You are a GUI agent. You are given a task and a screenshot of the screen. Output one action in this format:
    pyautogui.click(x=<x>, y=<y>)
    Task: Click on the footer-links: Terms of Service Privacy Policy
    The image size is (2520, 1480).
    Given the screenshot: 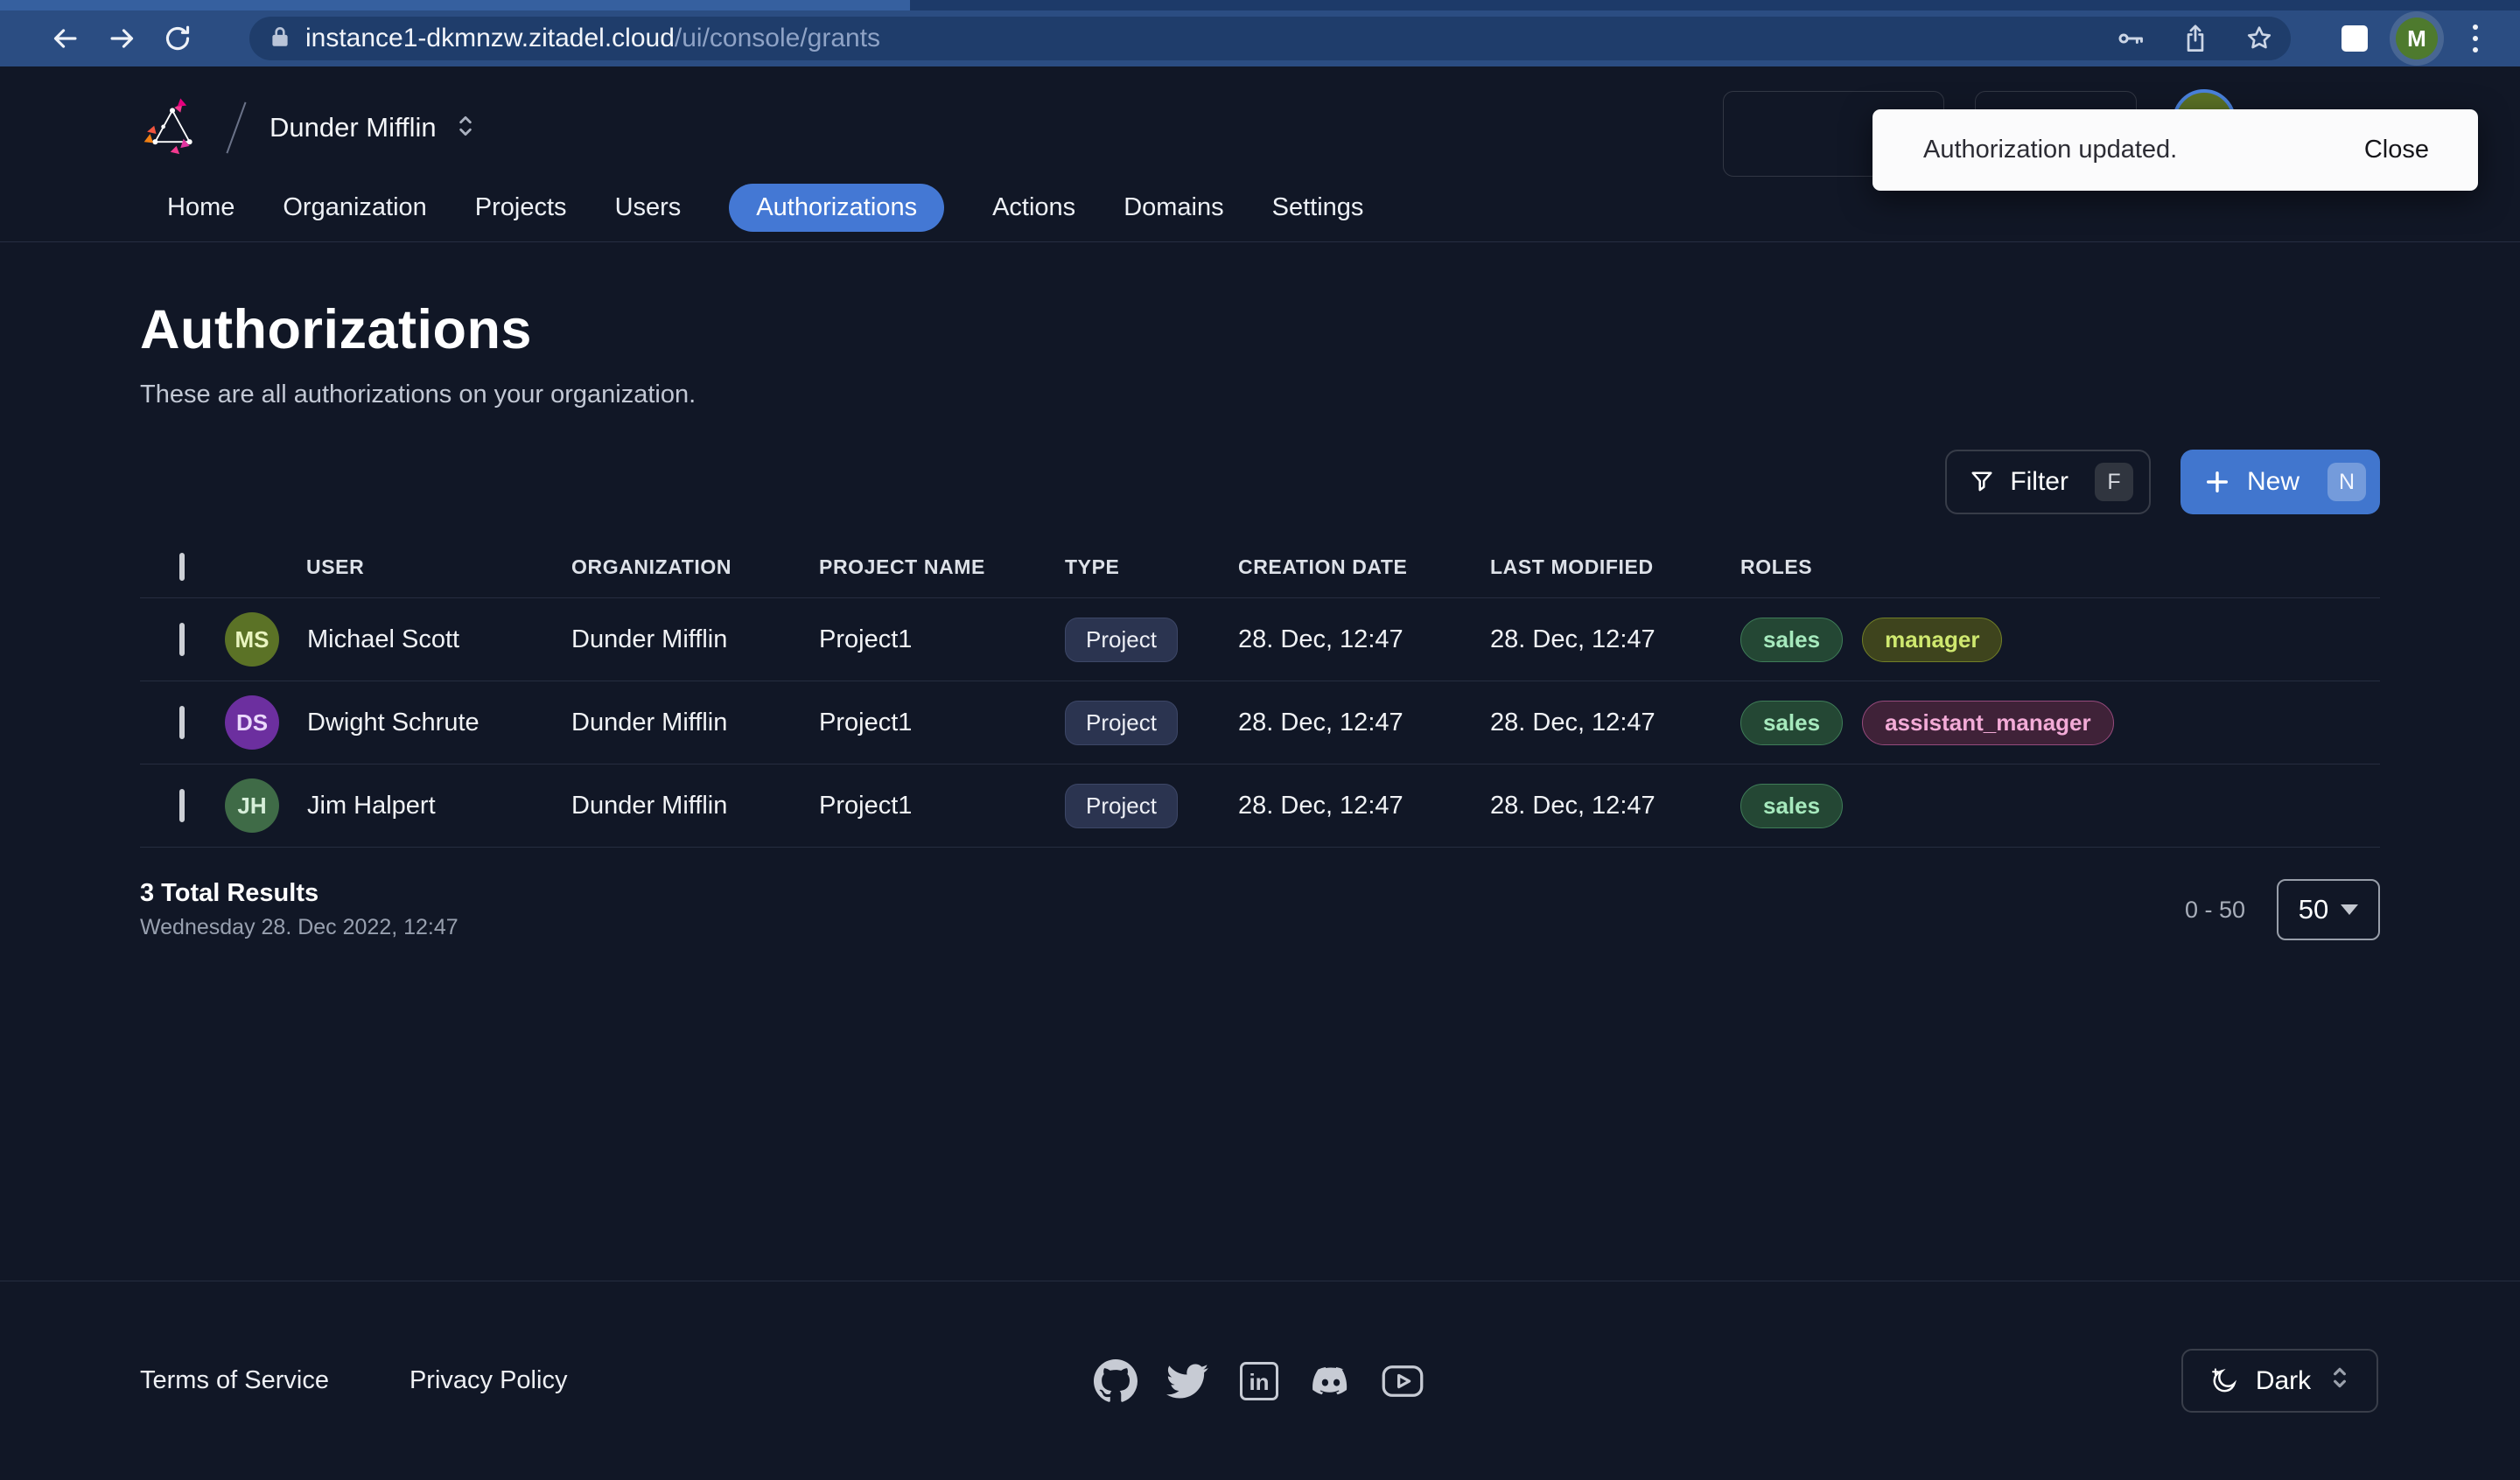 What is the action you would take?
    pyautogui.click(x=617, y=1380)
    